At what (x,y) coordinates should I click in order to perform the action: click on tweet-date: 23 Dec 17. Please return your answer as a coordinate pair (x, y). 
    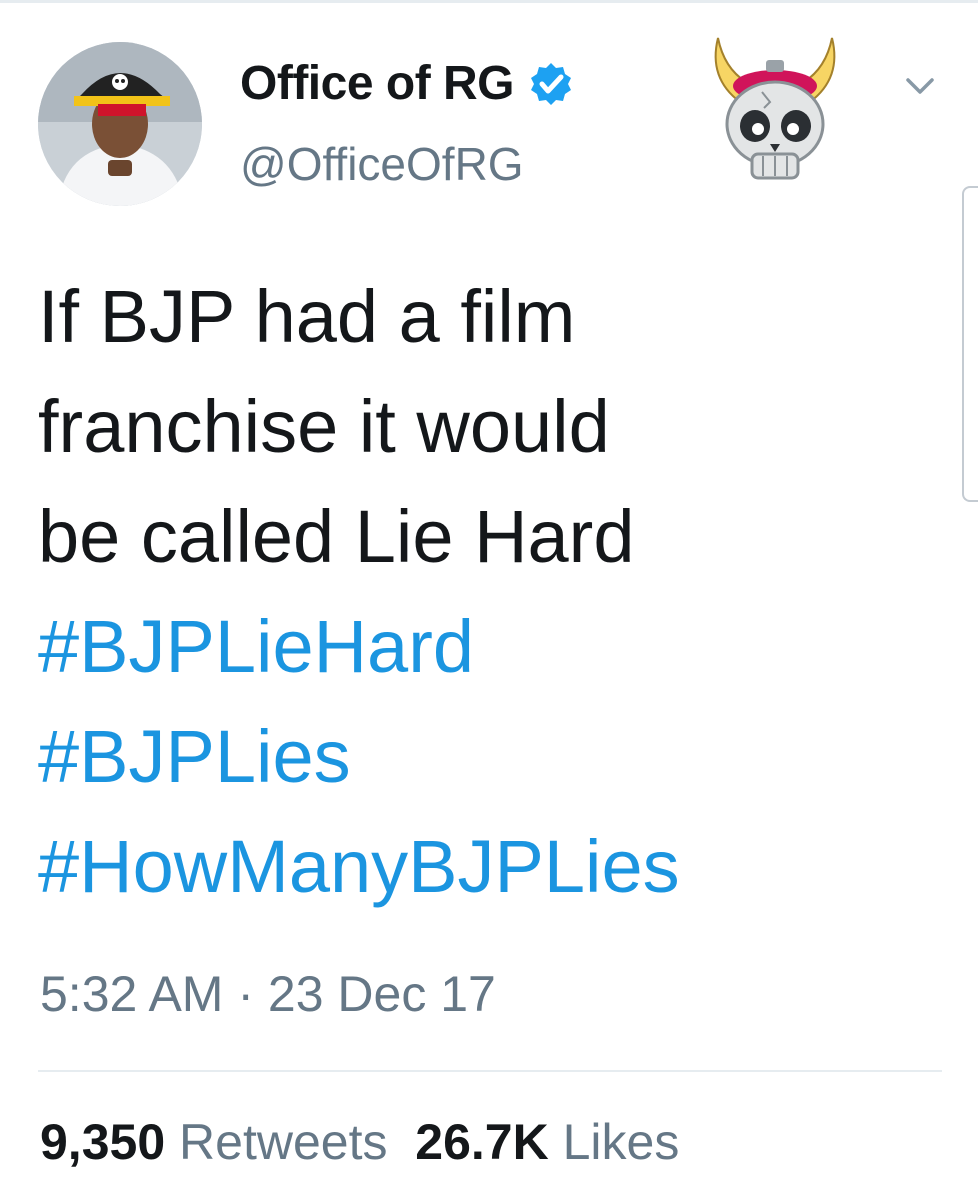
    Looking at the image, I should click on (381, 994).